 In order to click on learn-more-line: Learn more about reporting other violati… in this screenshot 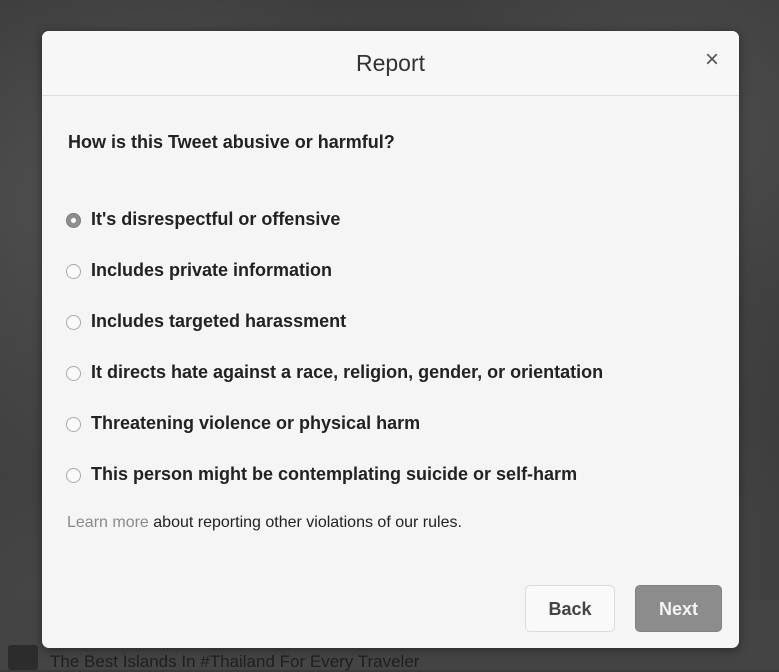, I will do `click(264, 523)`.